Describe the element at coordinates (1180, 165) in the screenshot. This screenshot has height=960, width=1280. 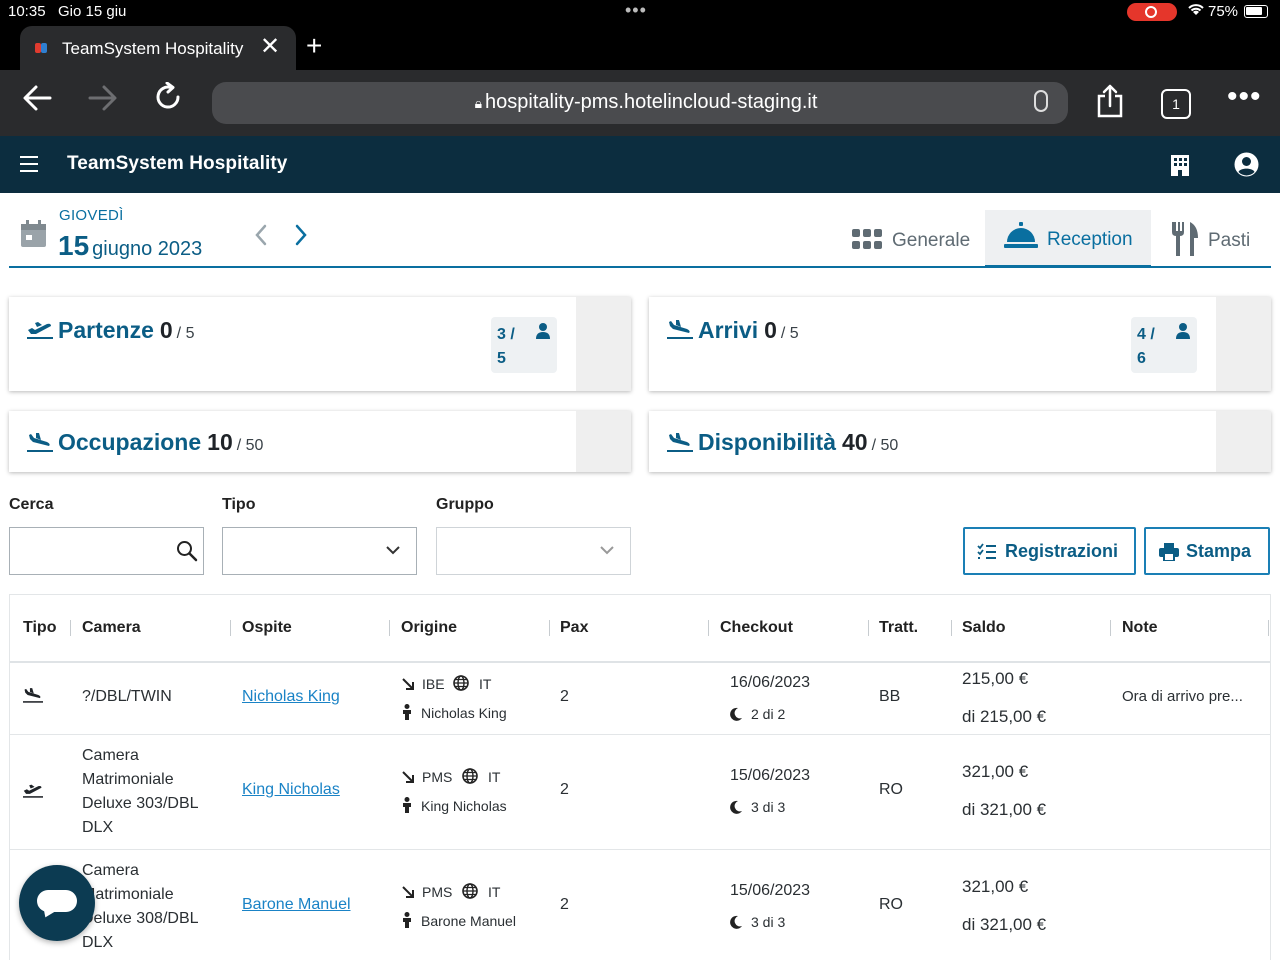
I see `building-icon` at that location.